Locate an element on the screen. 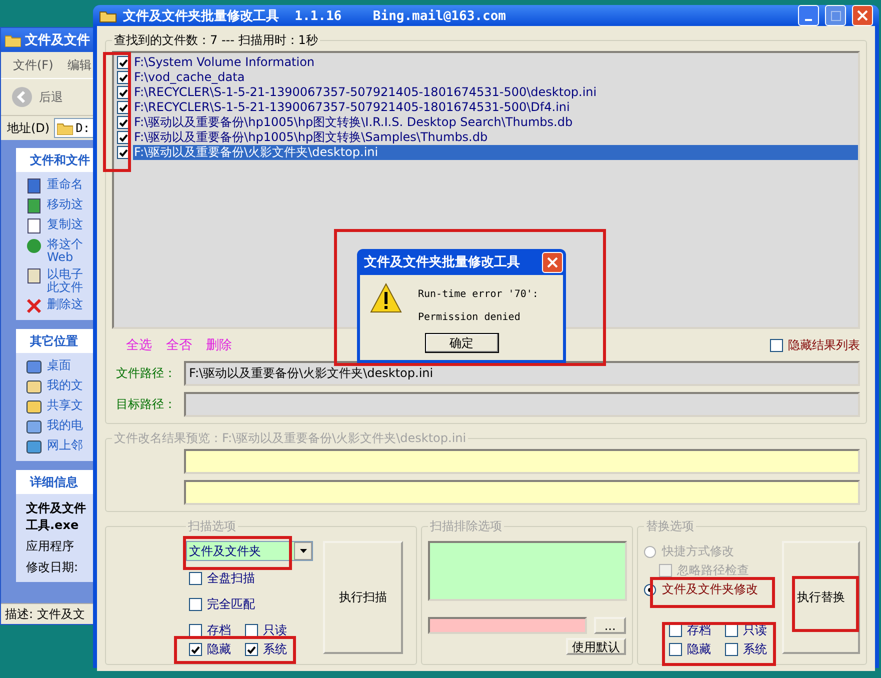  place-link: 我的文 is located at coordinates (65, 385).